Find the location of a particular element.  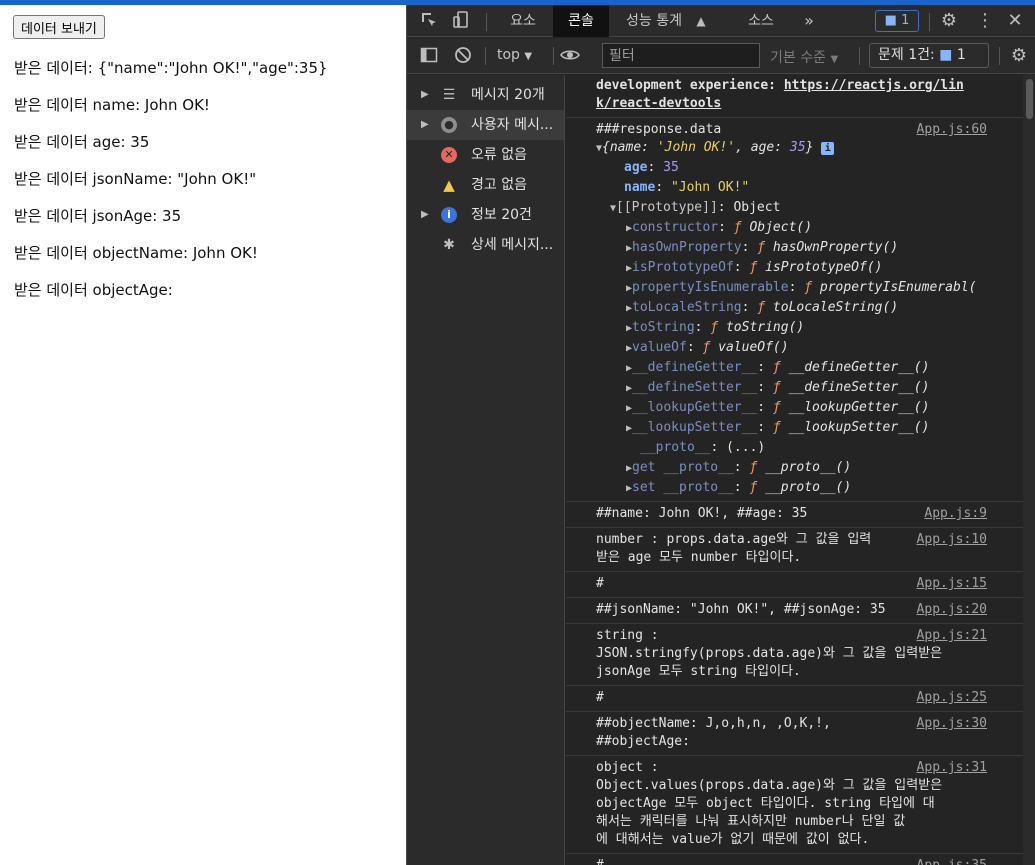

prototype-method-row: ▶__lookupGetter__: ƒ __lookupGetter__() is located at coordinates (777, 408).